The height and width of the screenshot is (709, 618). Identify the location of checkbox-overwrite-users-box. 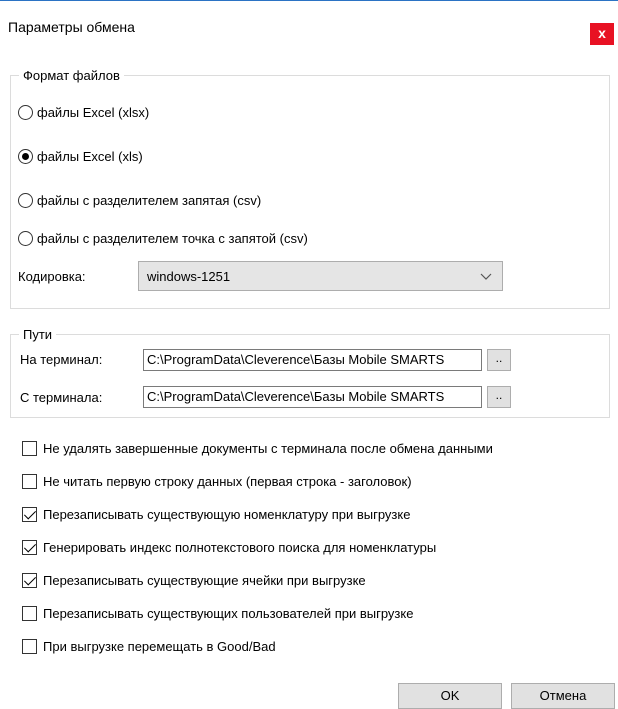
(29, 613).